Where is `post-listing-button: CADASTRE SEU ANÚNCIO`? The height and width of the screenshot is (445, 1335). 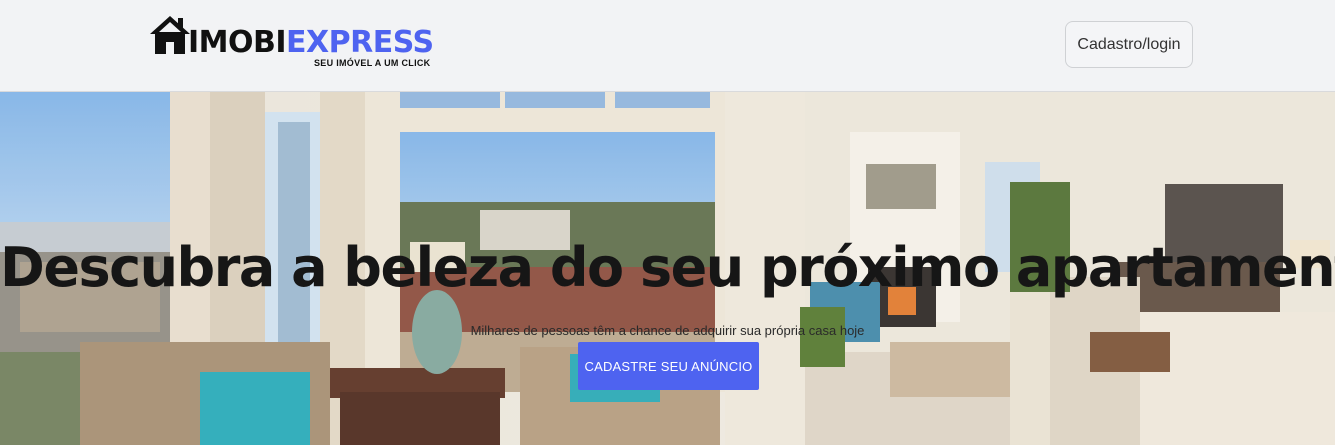
post-listing-button: CADASTRE SEU ANÚNCIO is located at coordinates (668, 366).